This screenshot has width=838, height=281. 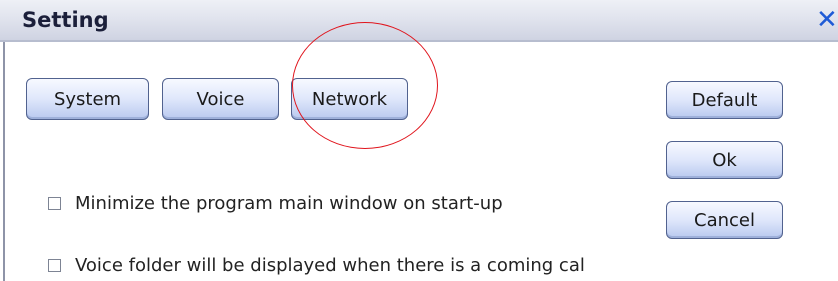 What do you see at coordinates (724, 220) in the screenshot?
I see `cancel-button: Cancel` at bounding box center [724, 220].